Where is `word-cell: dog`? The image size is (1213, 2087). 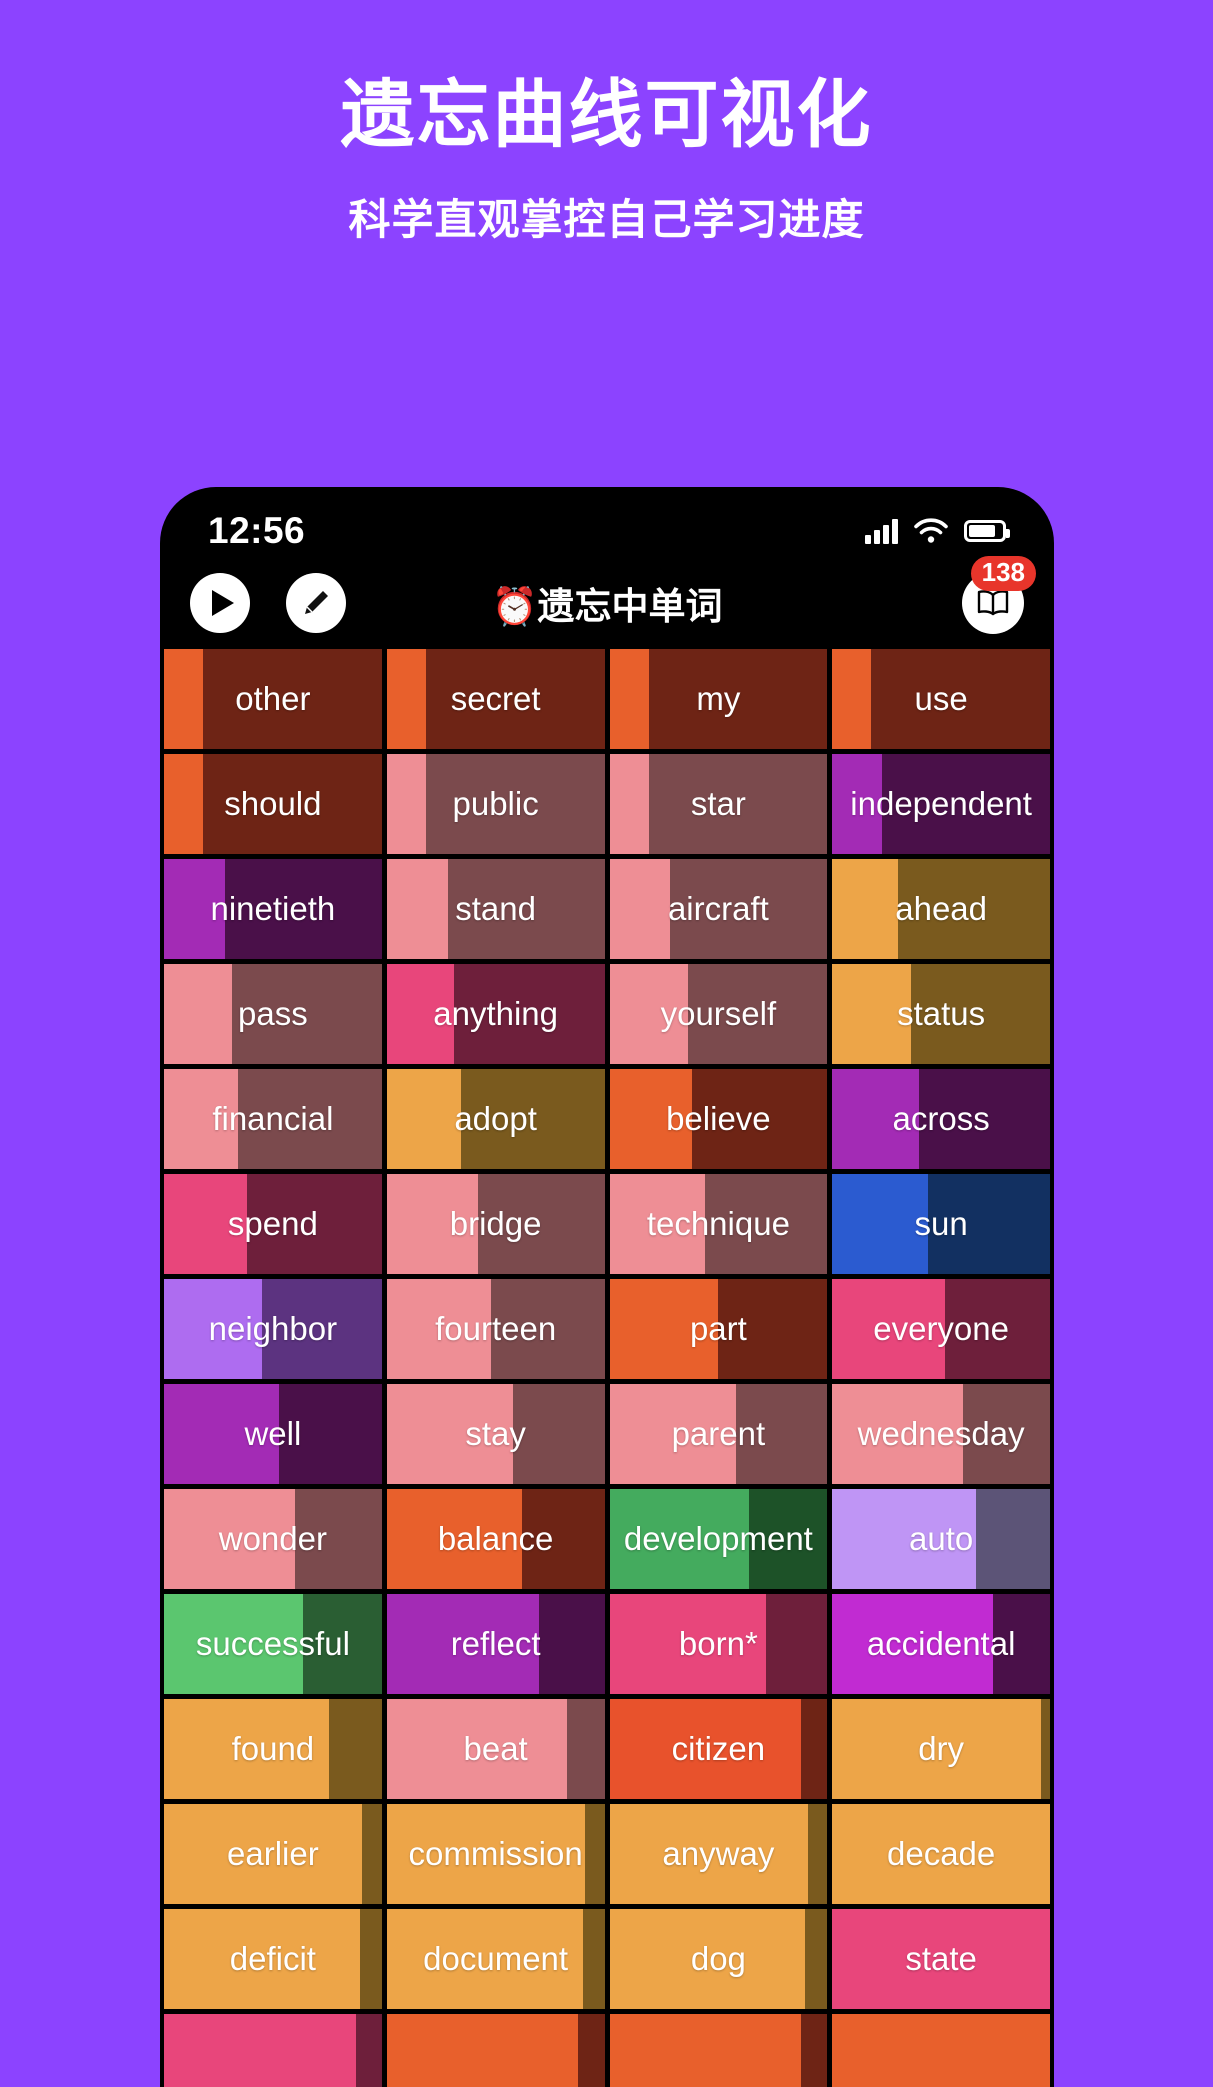
word-cell: dog is located at coordinates (718, 1959).